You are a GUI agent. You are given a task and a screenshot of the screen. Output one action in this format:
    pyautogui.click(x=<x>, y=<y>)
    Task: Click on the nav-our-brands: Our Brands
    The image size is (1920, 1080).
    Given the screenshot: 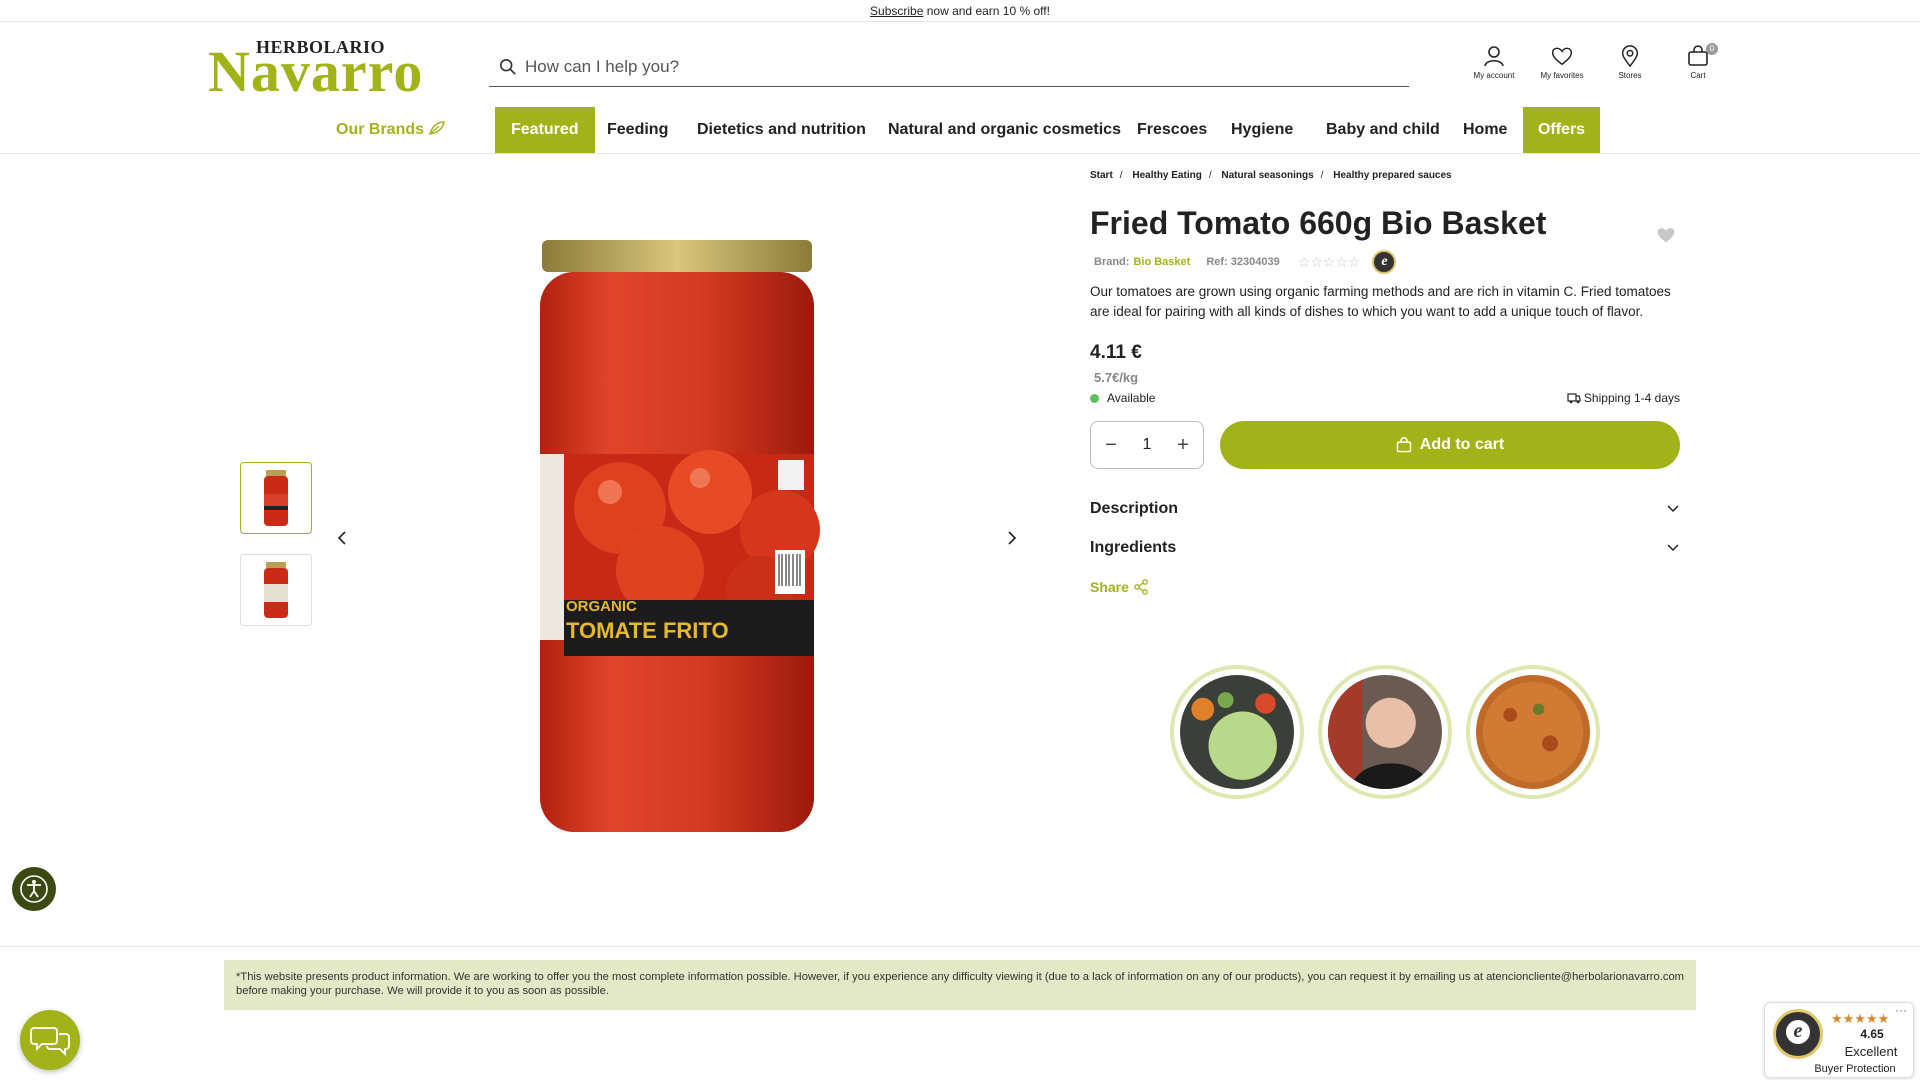 What is the action you would take?
    pyautogui.click(x=391, y=130)
    